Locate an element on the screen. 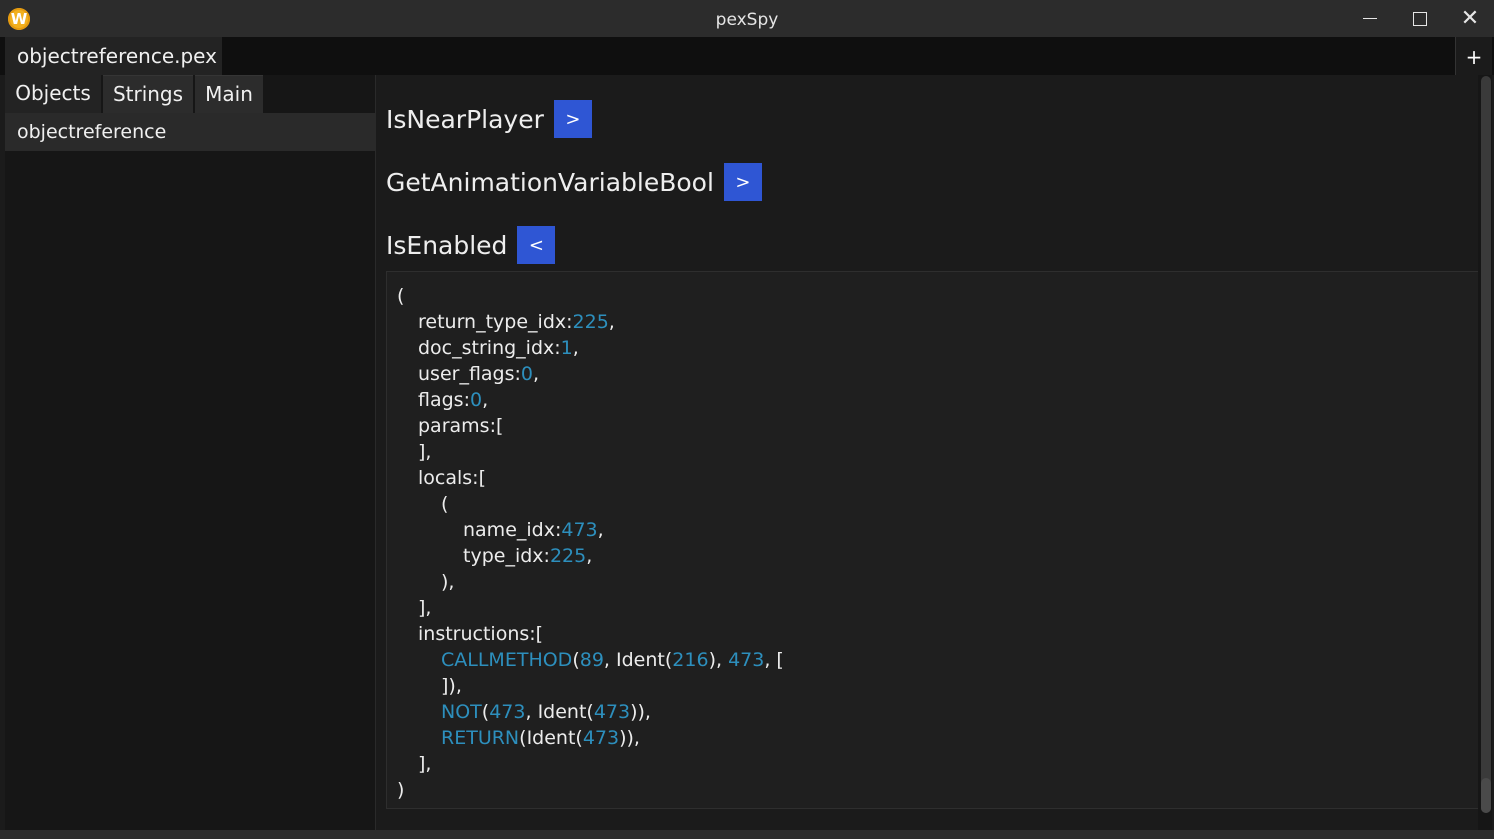  code-key: user_flags: is located at coordinates (469, 374).